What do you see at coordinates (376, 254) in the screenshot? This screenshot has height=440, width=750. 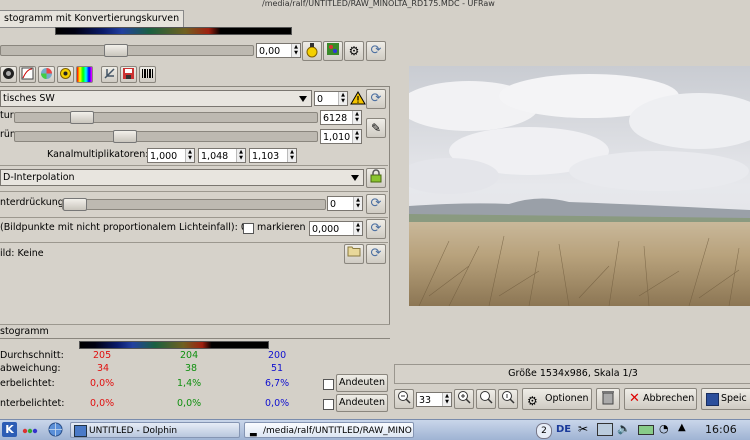 I see `refresh-darkframe-button: ⟳` at bounding box center [376, 254].